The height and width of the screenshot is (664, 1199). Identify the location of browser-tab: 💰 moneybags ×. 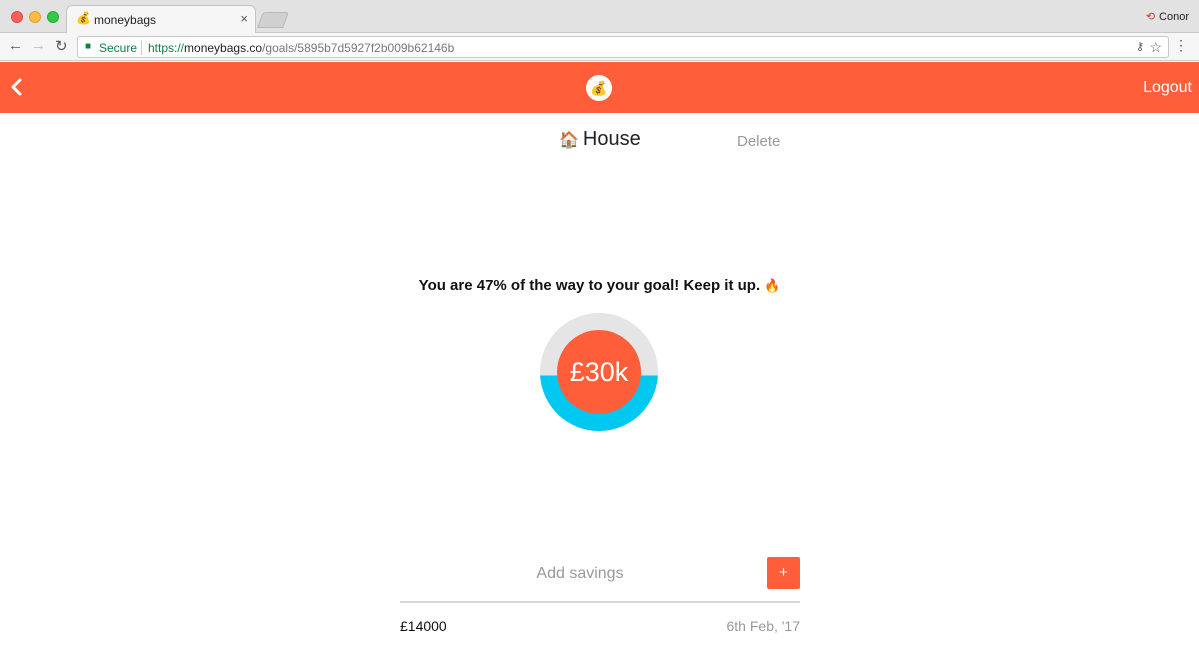
(161, 19).